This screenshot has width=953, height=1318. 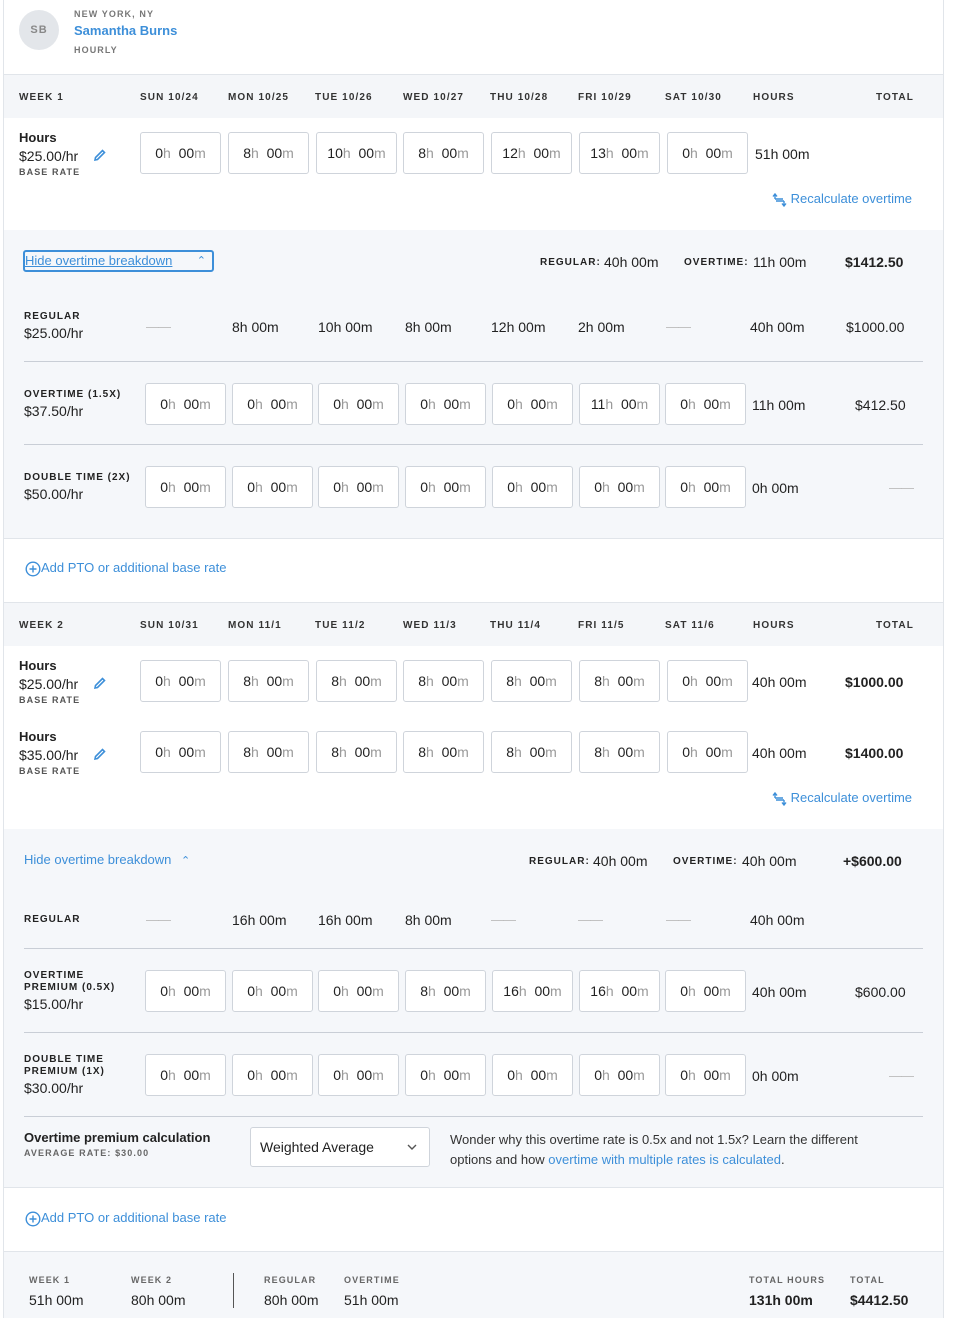 What do you see at coordinates (356, 153) in the screenshot?
I see `time-input: 10h 00m` at bounding box center [356, 153].